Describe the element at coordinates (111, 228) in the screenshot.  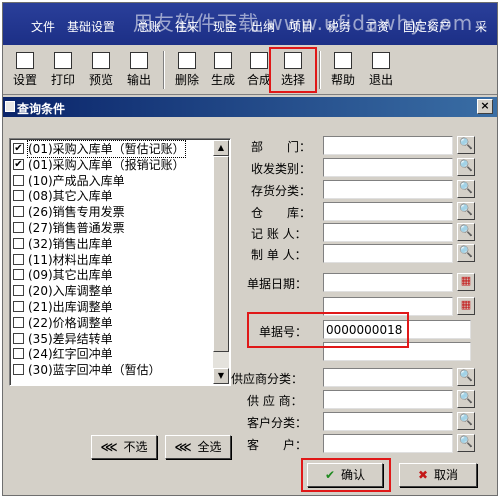
I see `list-item: (27)销售普通发票` at that location.